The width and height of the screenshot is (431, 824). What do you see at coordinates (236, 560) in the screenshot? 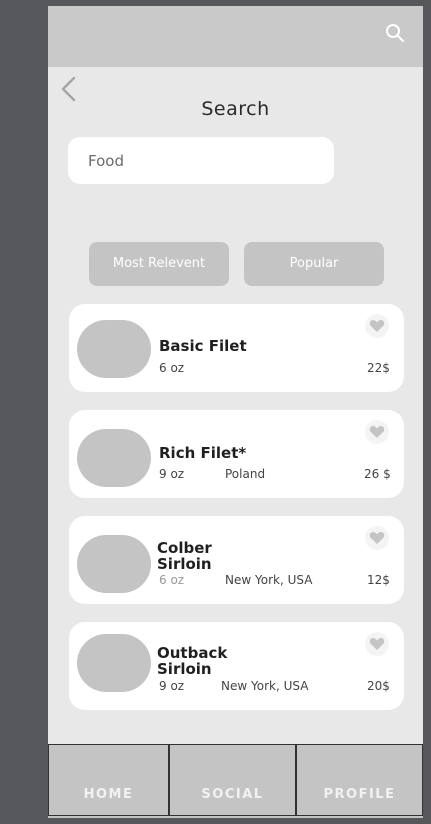
I see `list-item: Colber Sirloin 6 oz New York, USA 12$` at bounding box center [236, 560].